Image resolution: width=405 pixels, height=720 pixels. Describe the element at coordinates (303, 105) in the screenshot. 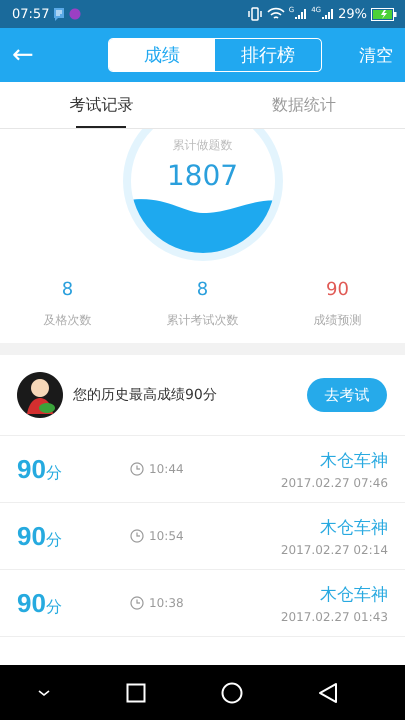

I see `tab: 数据统计` at that location.